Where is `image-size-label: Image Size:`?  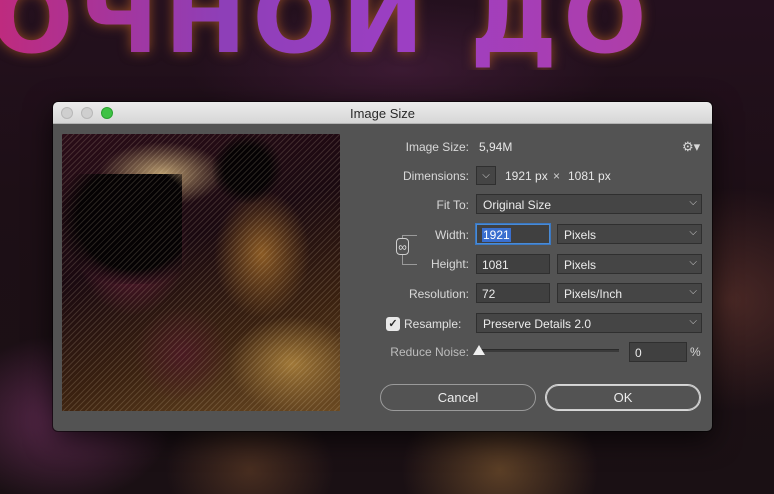 image-size-label: Image Size: is located at coordinates (437, 147).